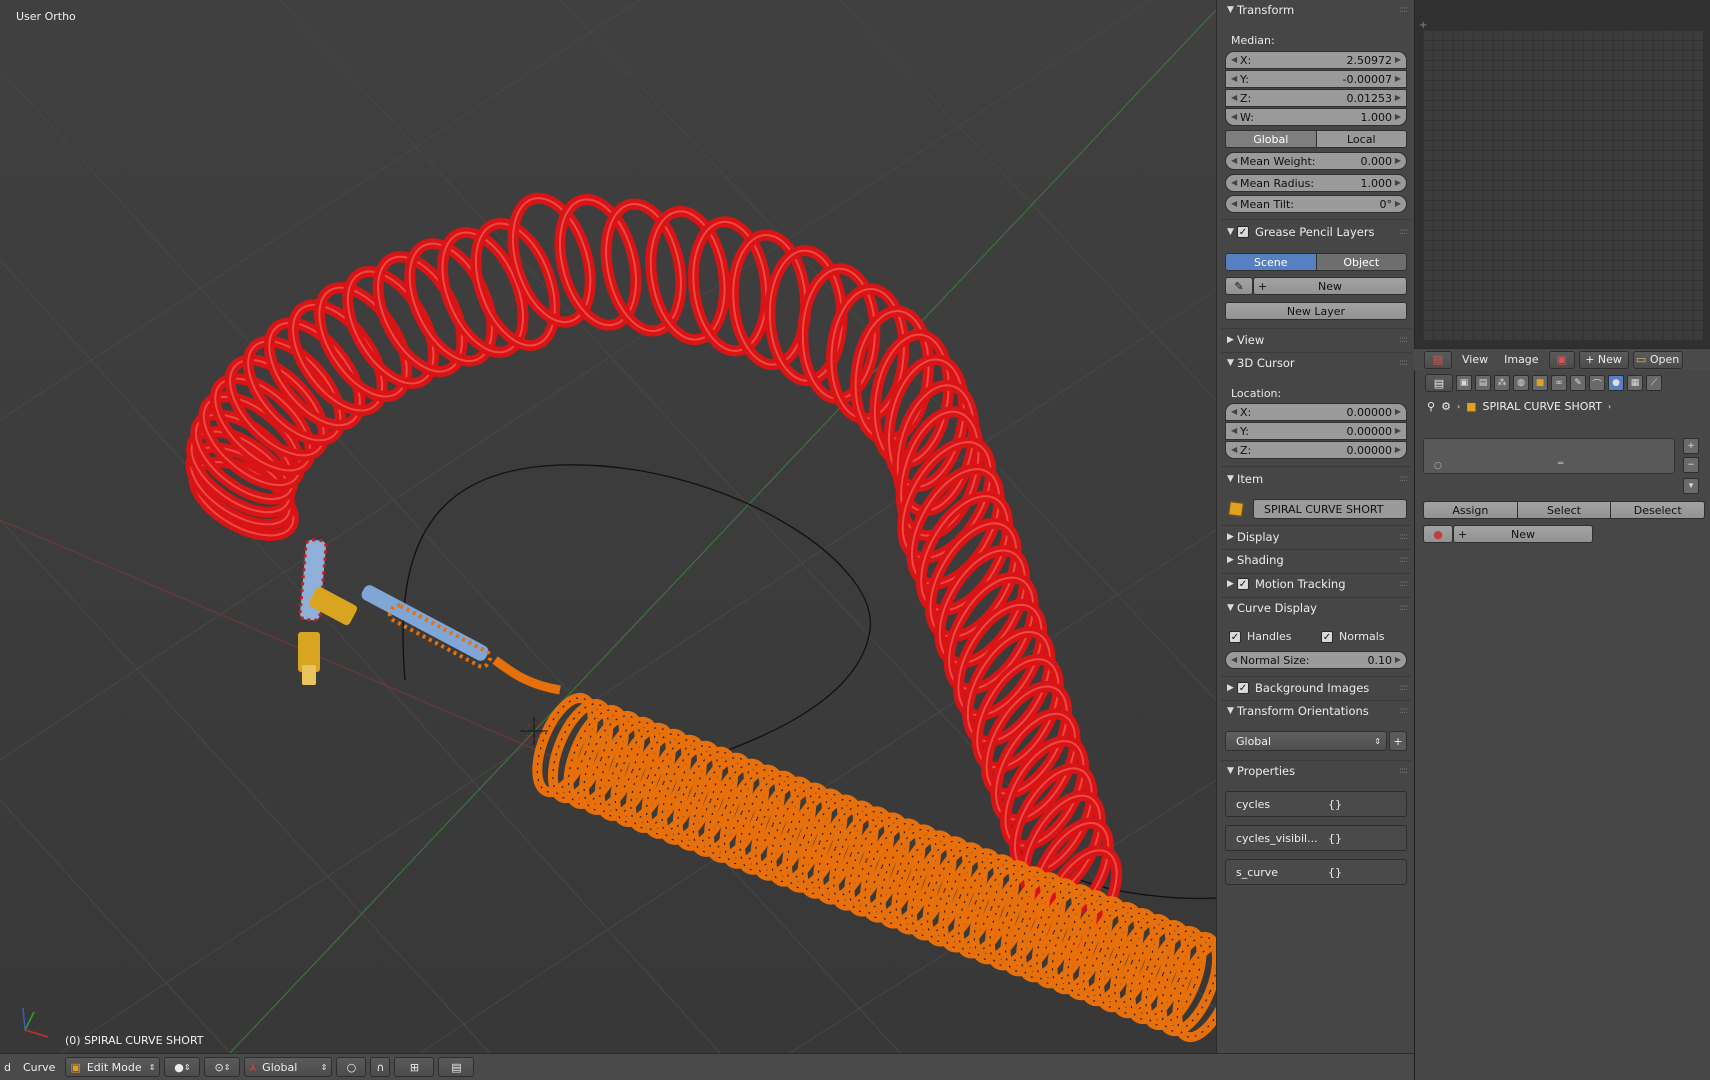 This screenshot has width=1710, height=1080. Describe the element at coordinates (1540, 383) in the screenshot. I see `object-icon: ■` at that location.